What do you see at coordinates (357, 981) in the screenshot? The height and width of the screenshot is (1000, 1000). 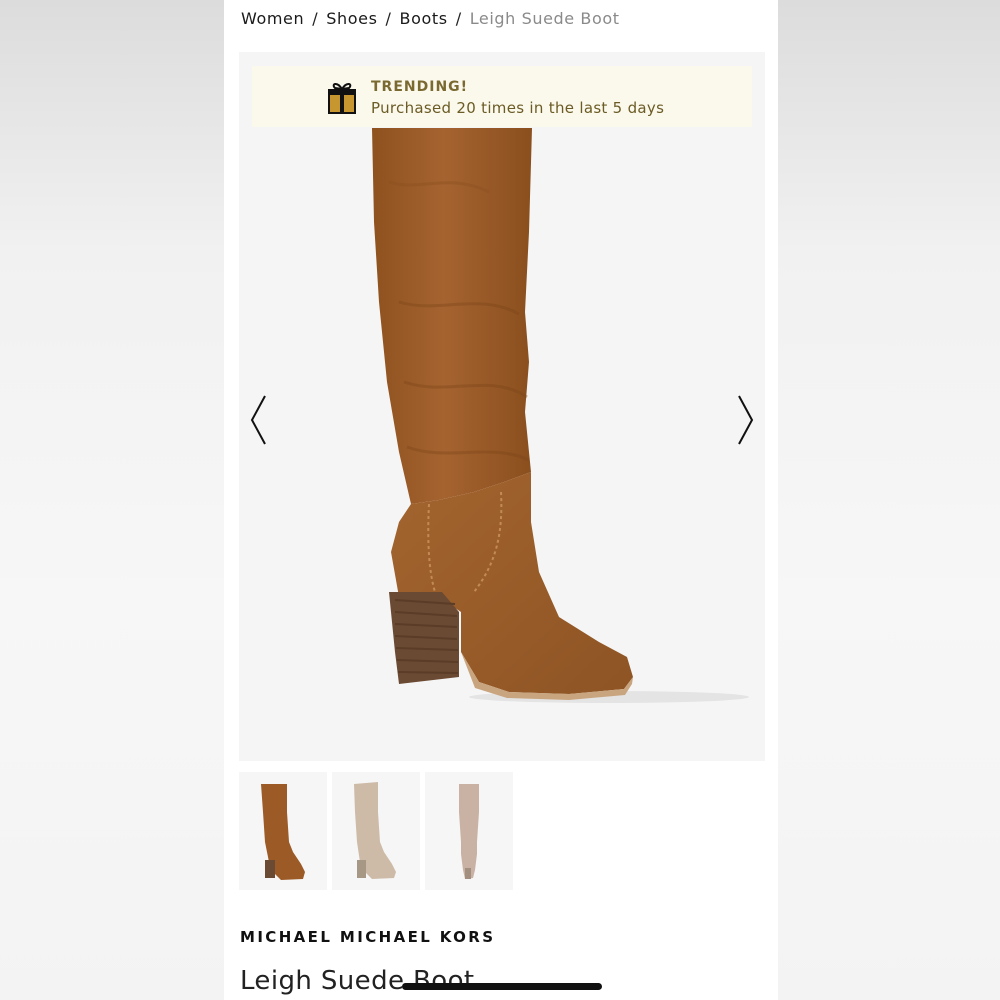 I see `product-title: Leigh Suede Boot` at bounding box center [357, 981].